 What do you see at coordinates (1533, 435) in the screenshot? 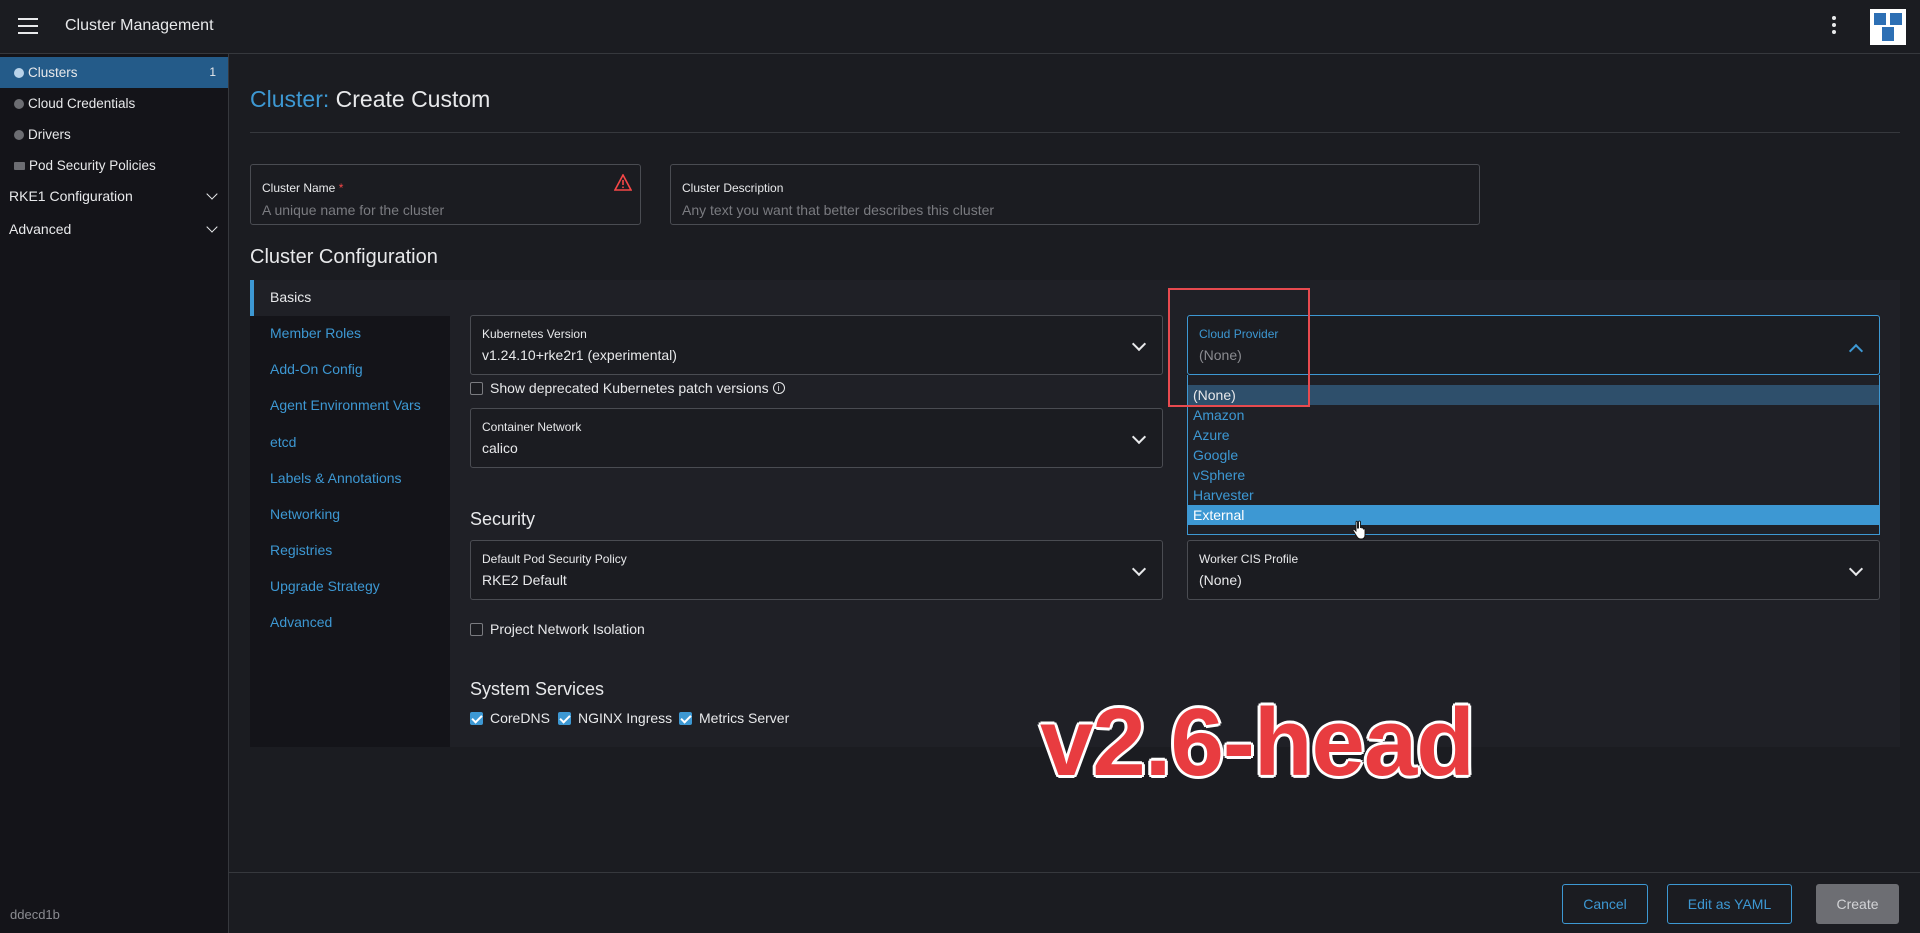
I see `option-azure: Azure` at bounding box center [1533, 435].